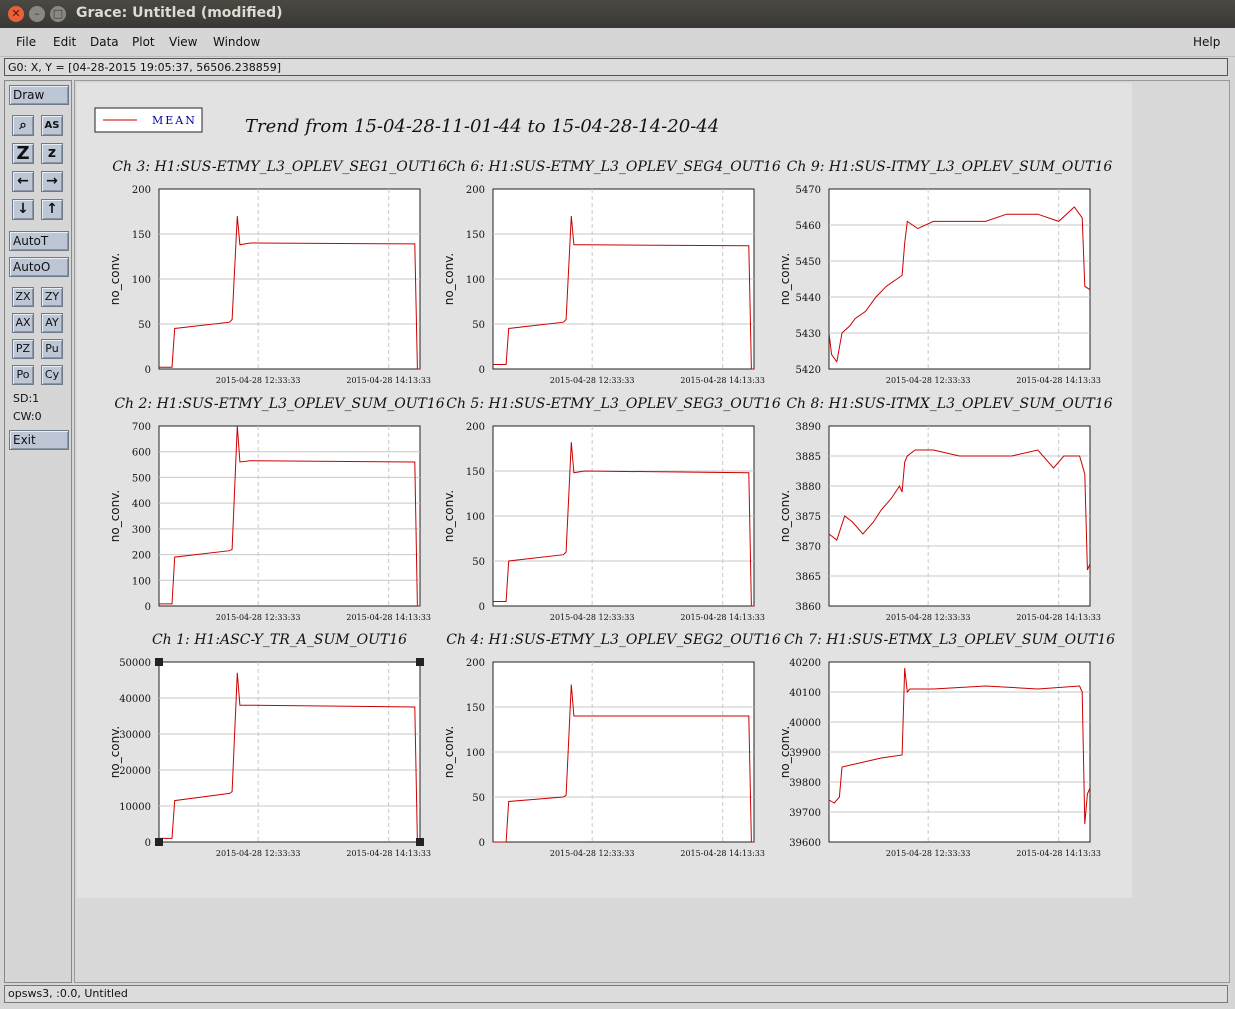 The image size is (1235, 1009). I want to click on autoo-button: AutoO, so click(39, 267).